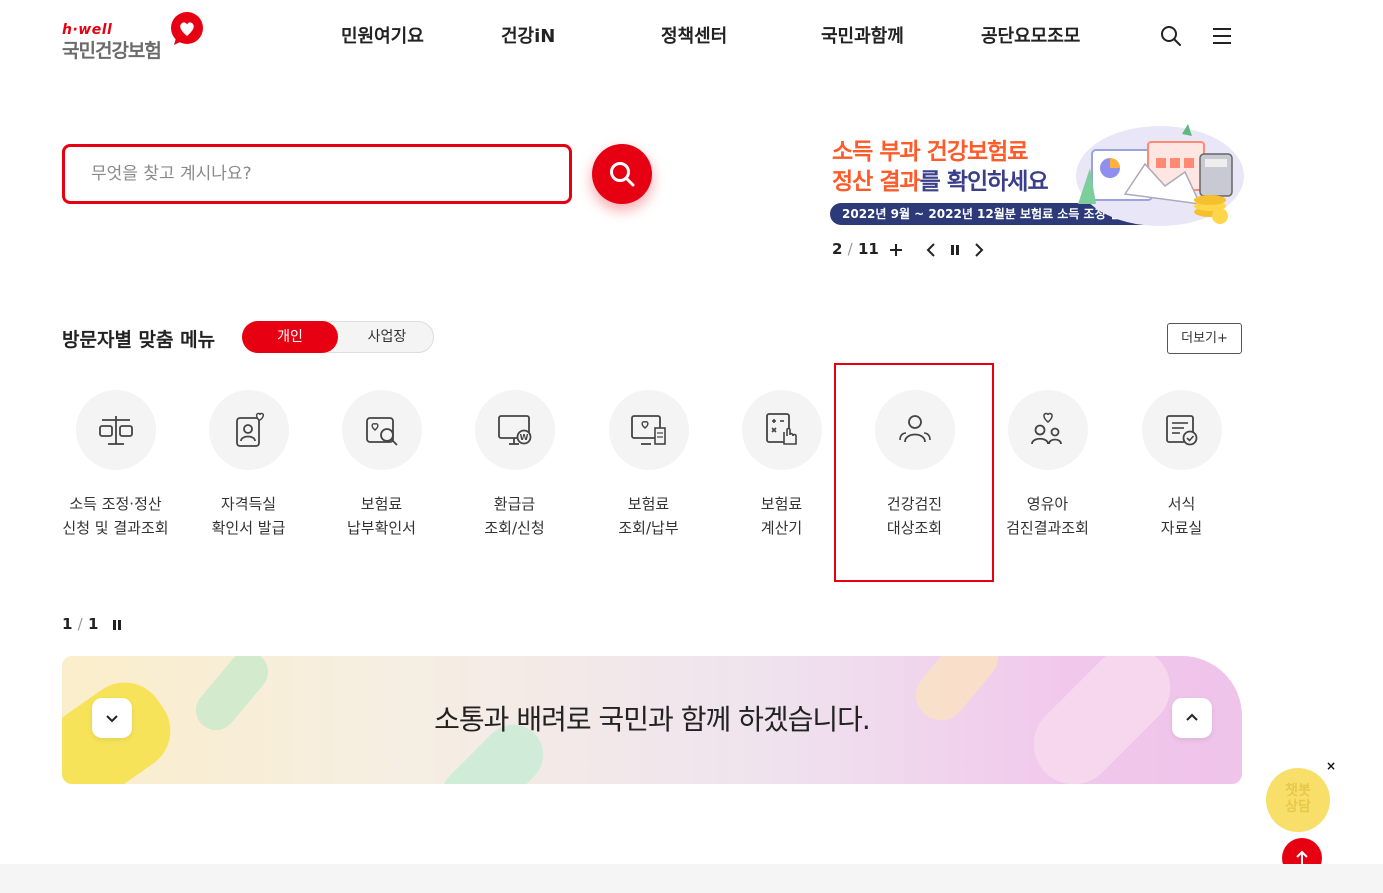 The image size is (1383, 893). What do you see at coordinates (979, 250) in the screenshot?
I see `chevron-right-icon` at bounding box center [979, 250].